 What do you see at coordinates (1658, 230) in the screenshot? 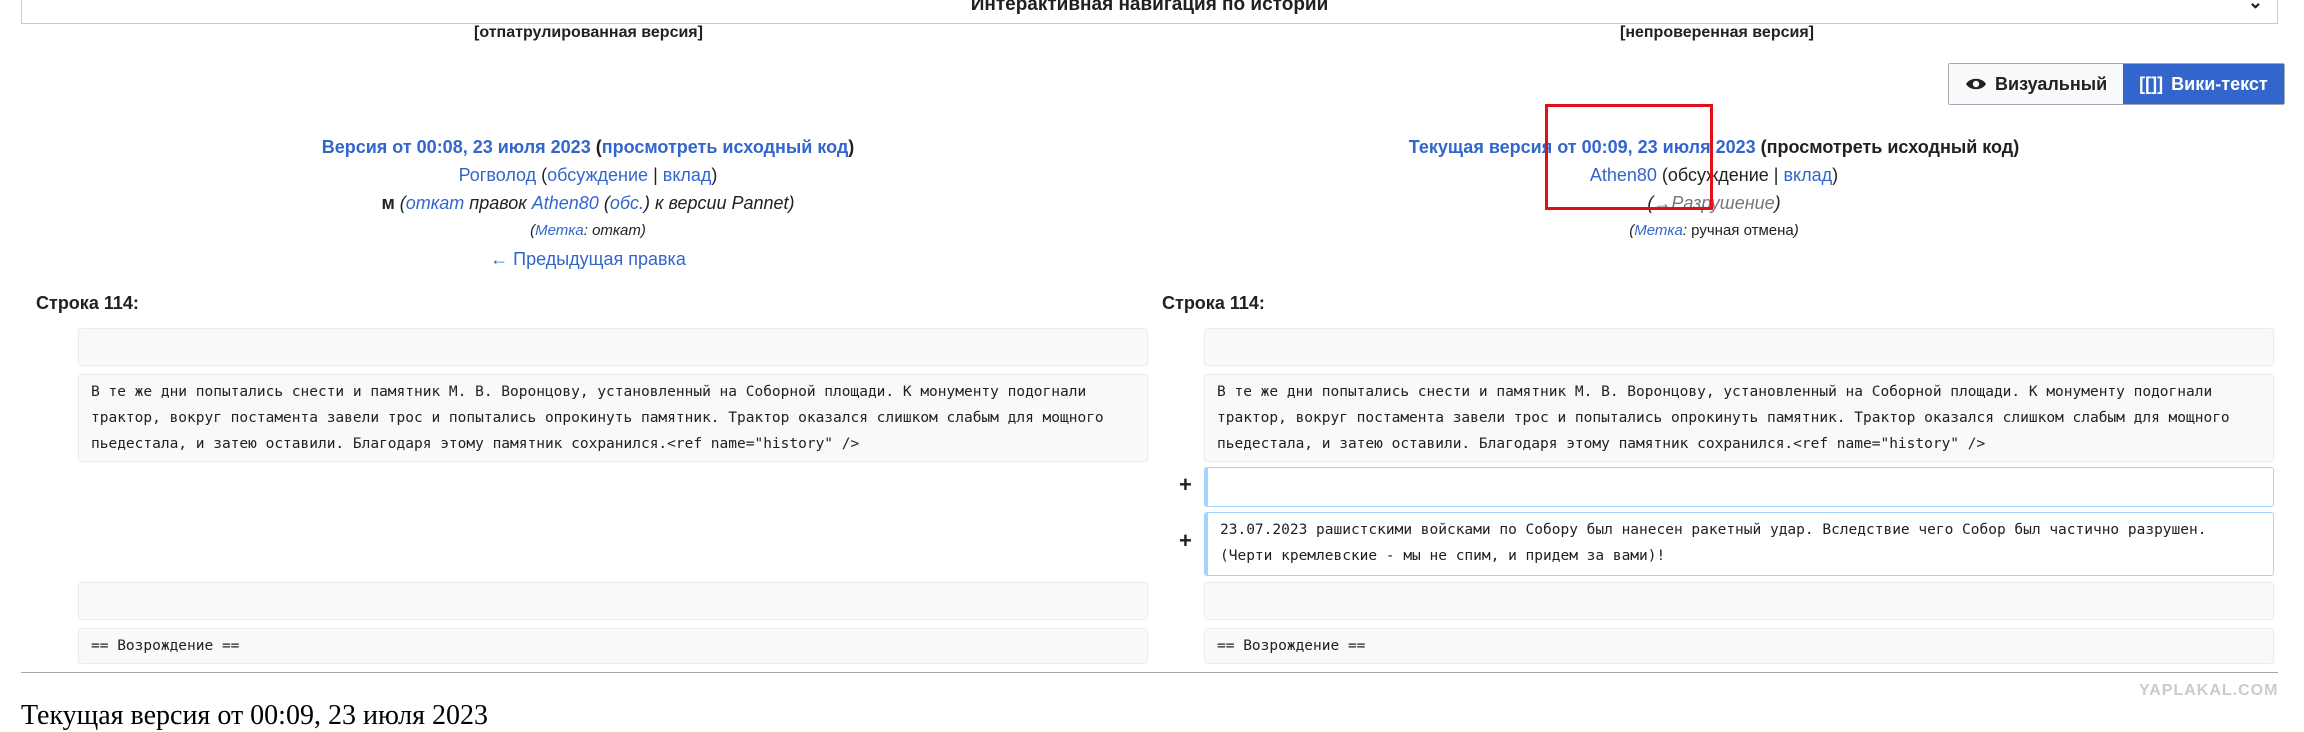
I see `right-tag-link: Метка` at bounding box center [1658, 230].